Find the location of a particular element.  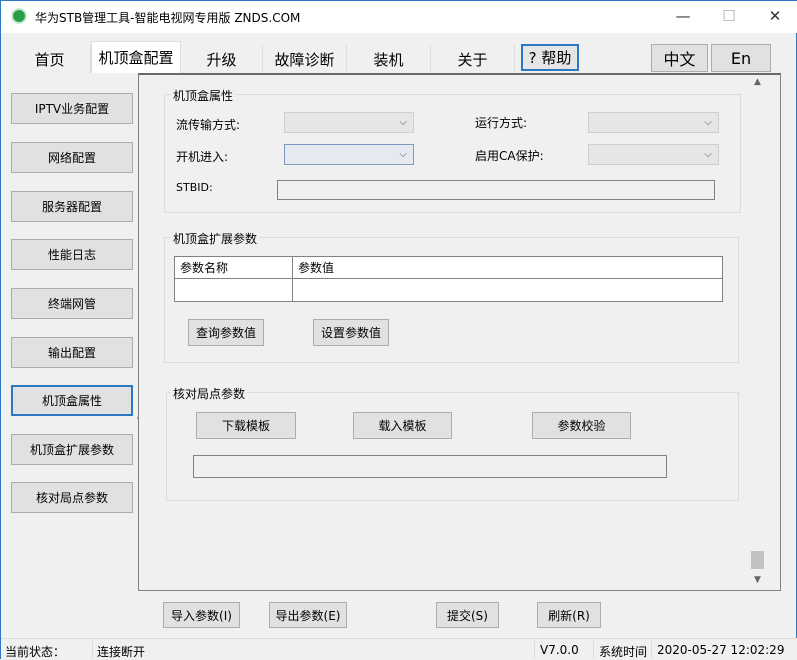

vertical-scrollbar: ▲ ▼ is located at coordinates (757, 331).